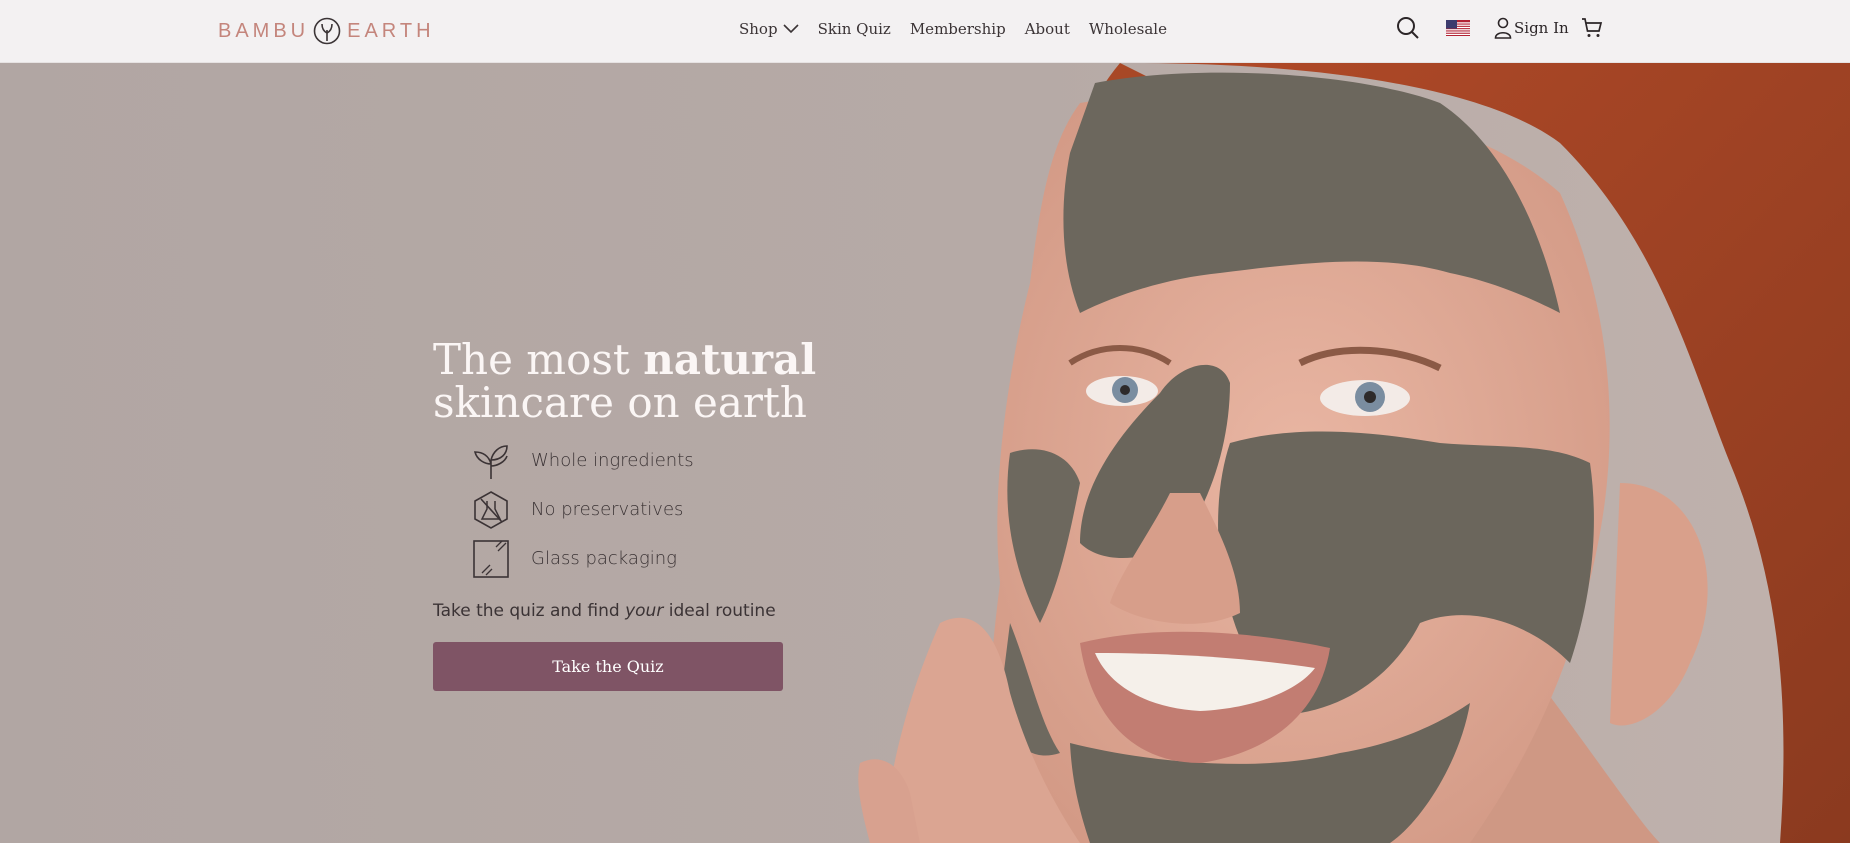 The width and height of the screenshot is (1850, 843). Describe the element at coordinates (958, 29) in the screenshot. I see `nav-membership: Membership` at that location.